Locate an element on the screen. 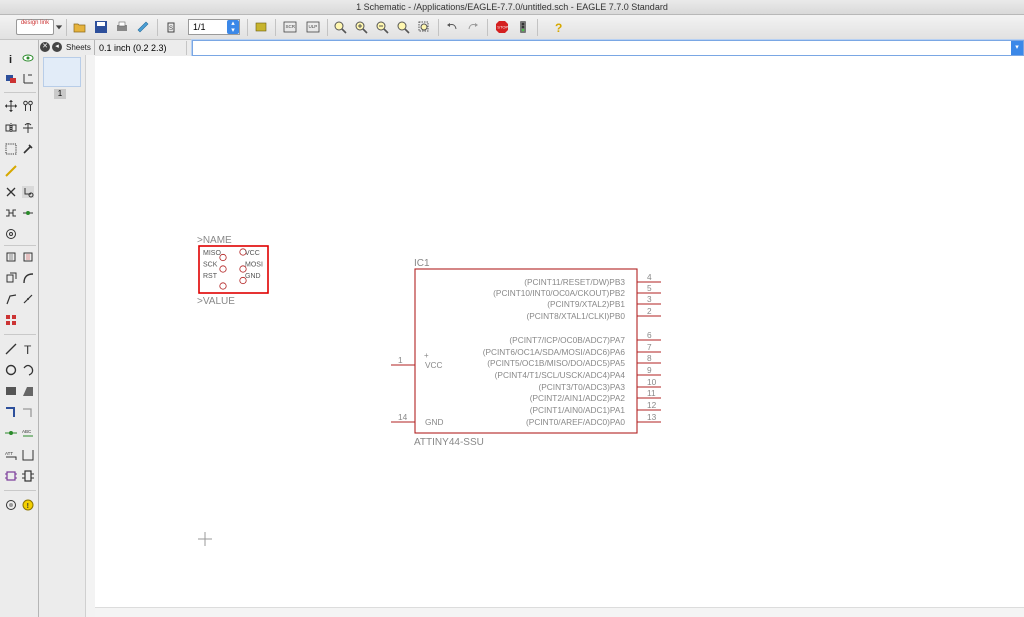 This screenshot has width=1024, height=617. name-icon is located at coordinates (11, 257).